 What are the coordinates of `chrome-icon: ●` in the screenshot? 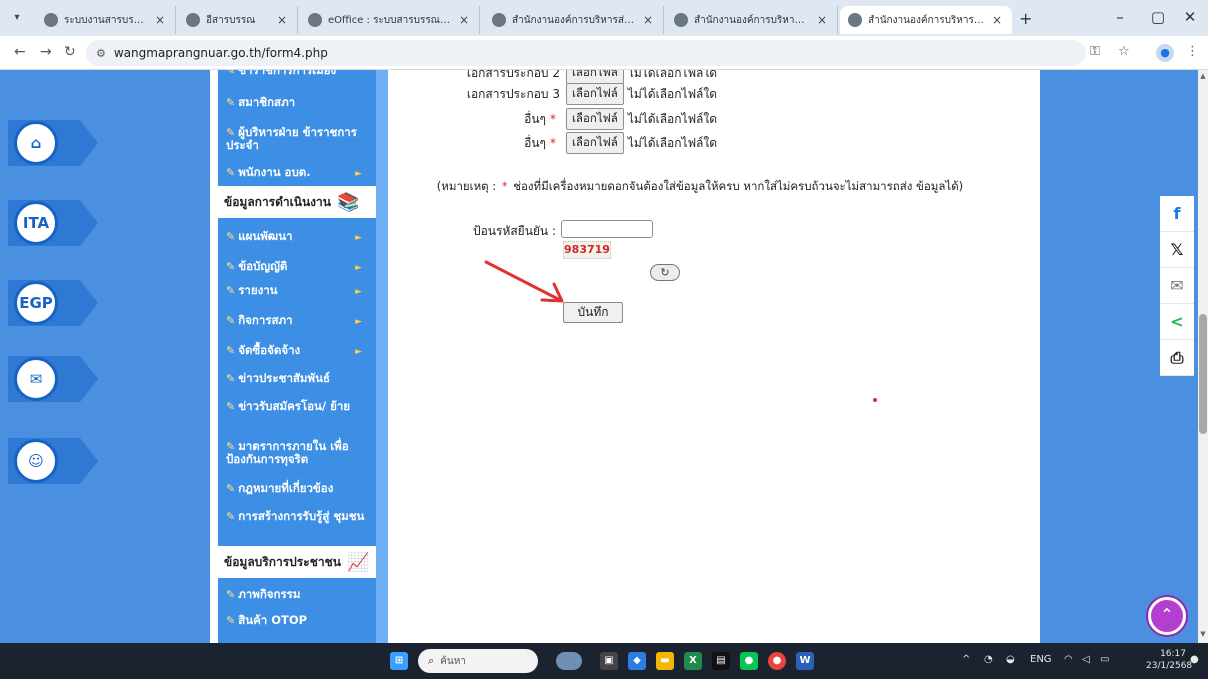 It's located at (777, 661).